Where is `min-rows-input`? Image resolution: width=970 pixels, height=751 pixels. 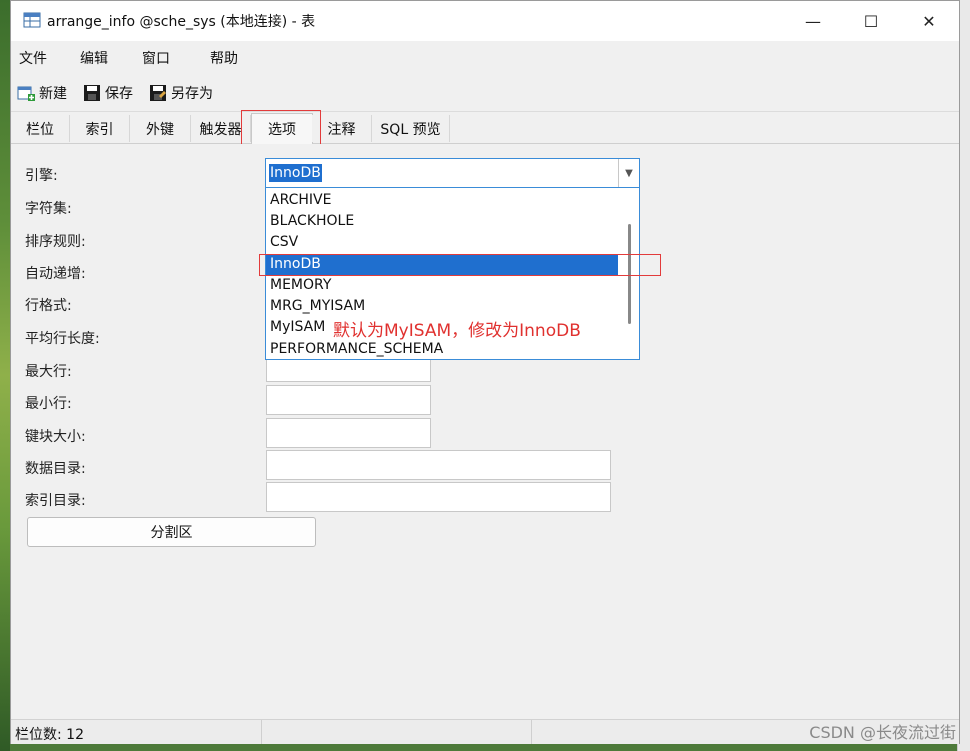 min-rows-input is located at coordinates (348, 400).